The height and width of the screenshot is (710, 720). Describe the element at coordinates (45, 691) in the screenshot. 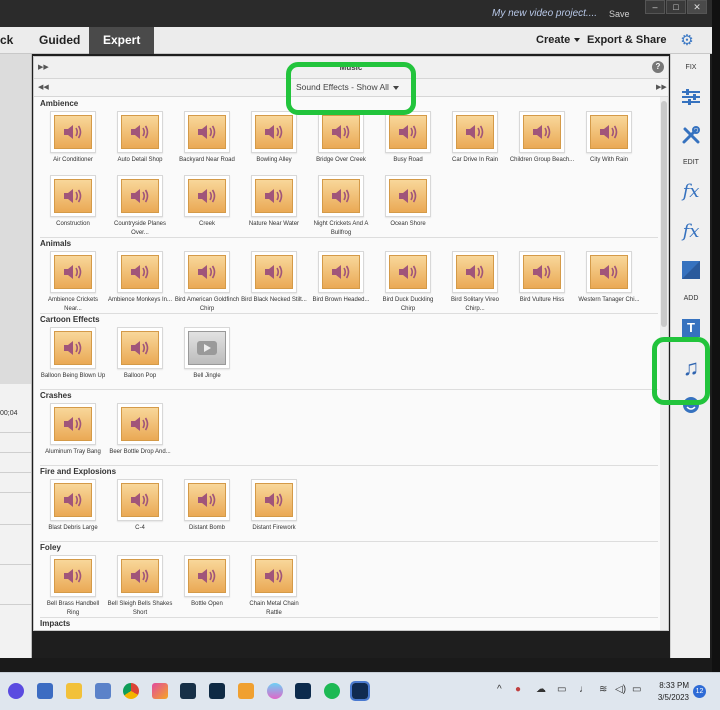

I see `file-explorer-window-icon` at that location.